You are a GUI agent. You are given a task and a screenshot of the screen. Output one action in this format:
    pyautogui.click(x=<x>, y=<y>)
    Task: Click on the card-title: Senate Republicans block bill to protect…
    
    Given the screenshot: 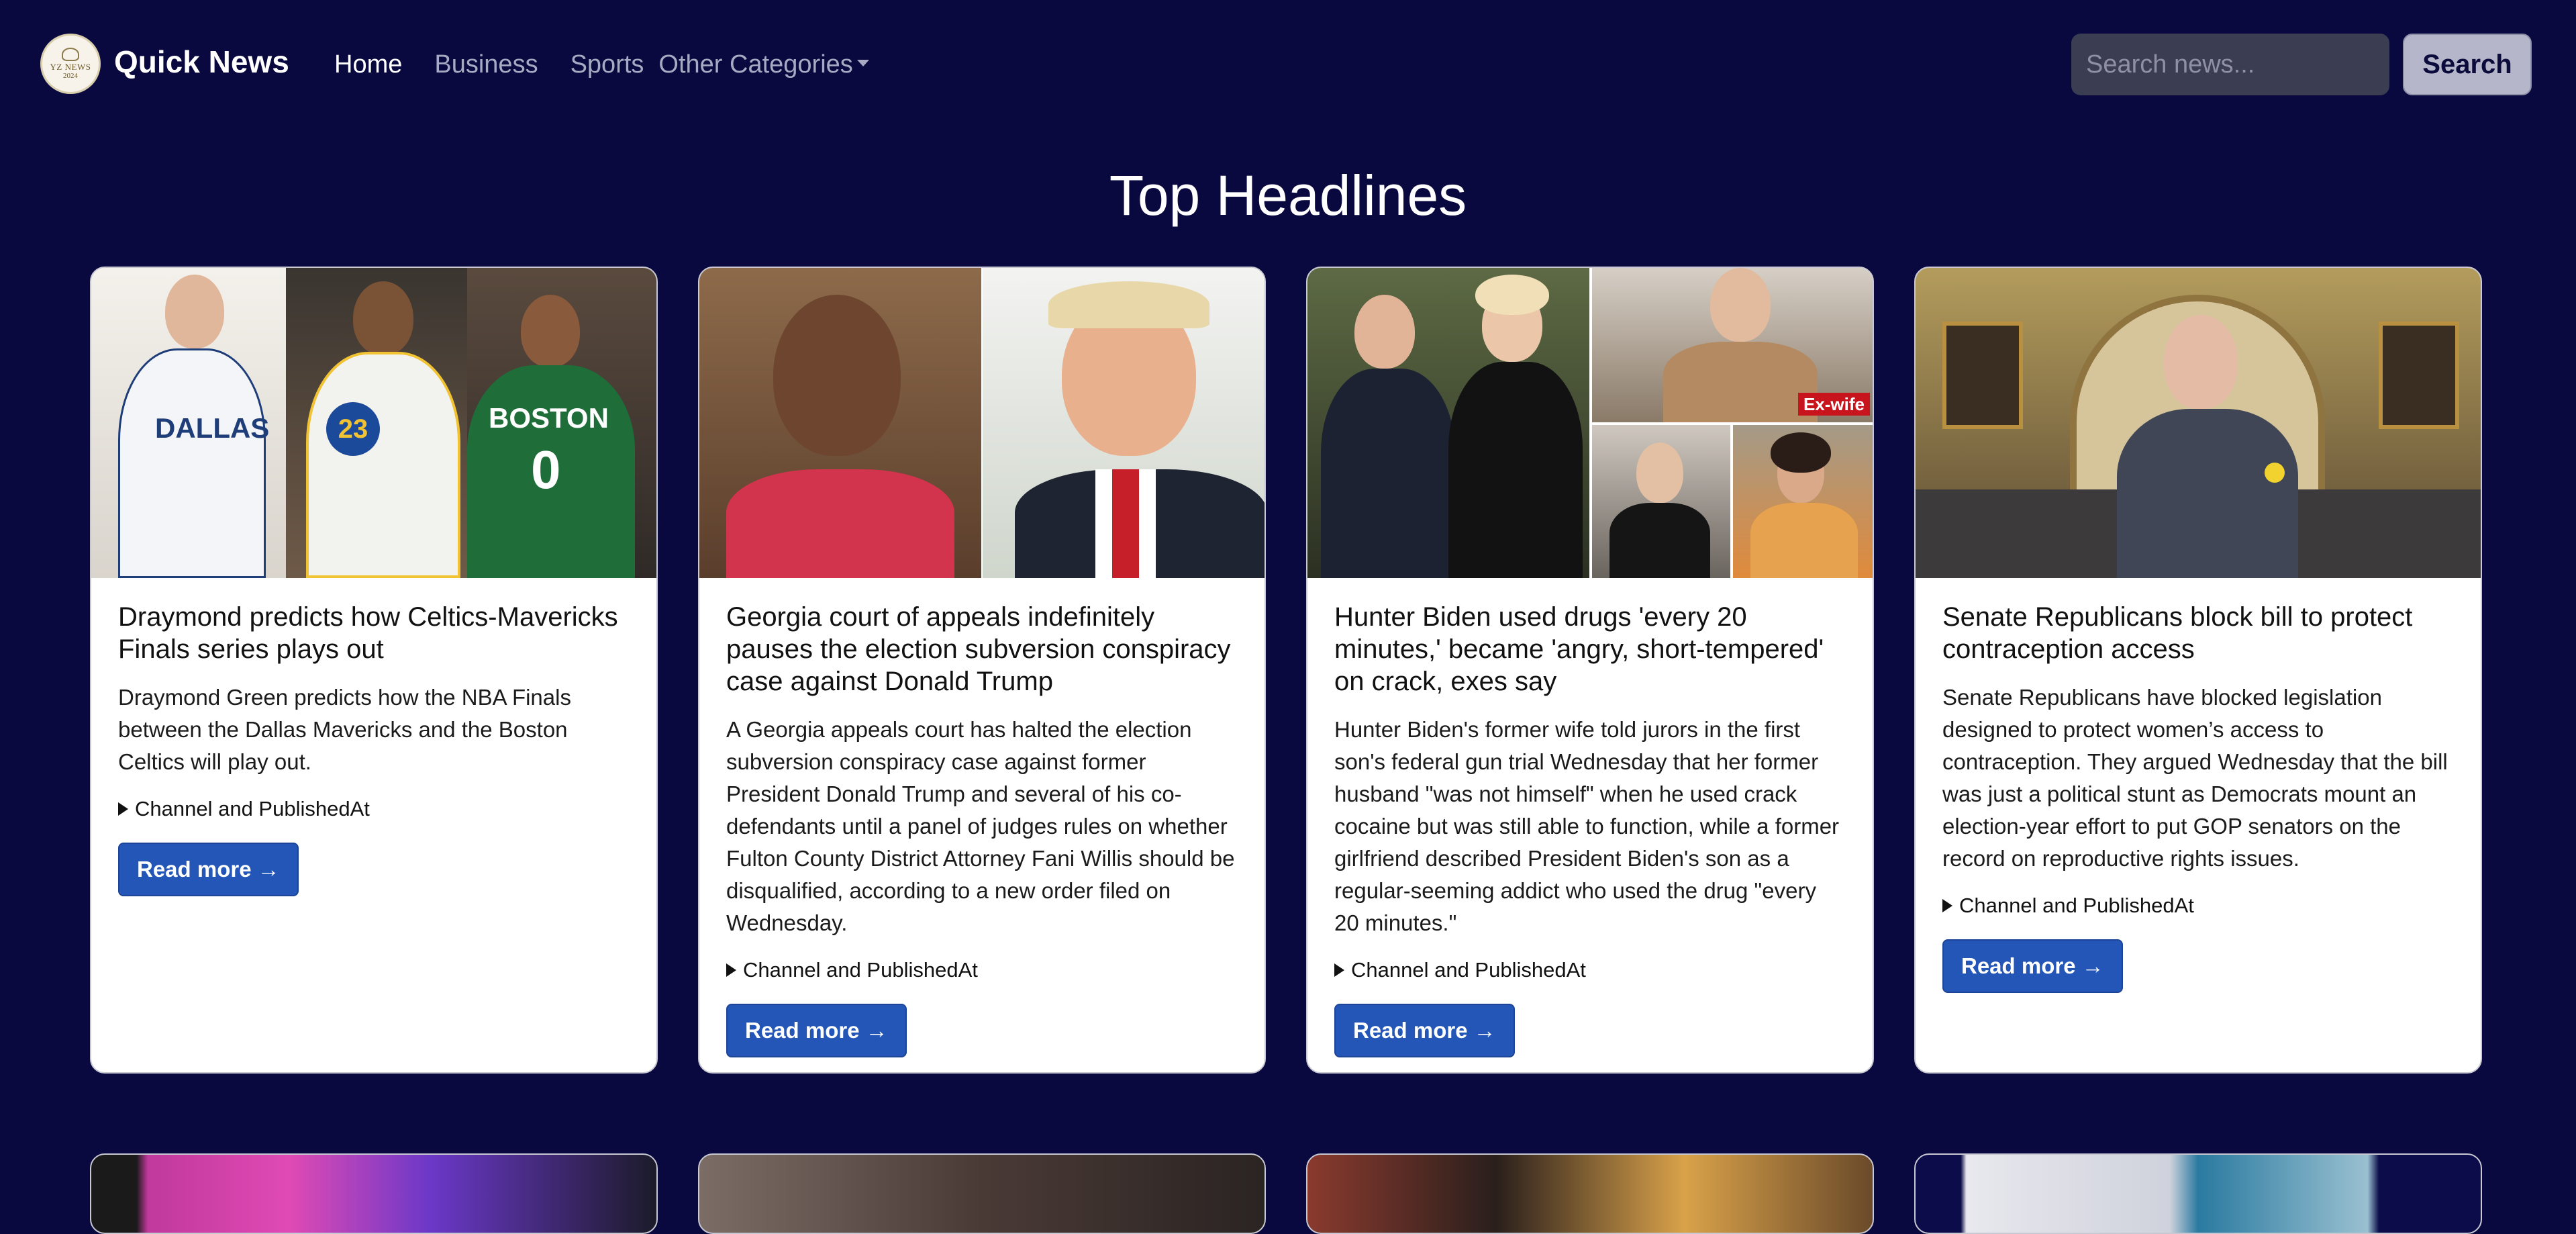 What is the action you would take?
    pyautogui.click(x=2177, y=633)
    